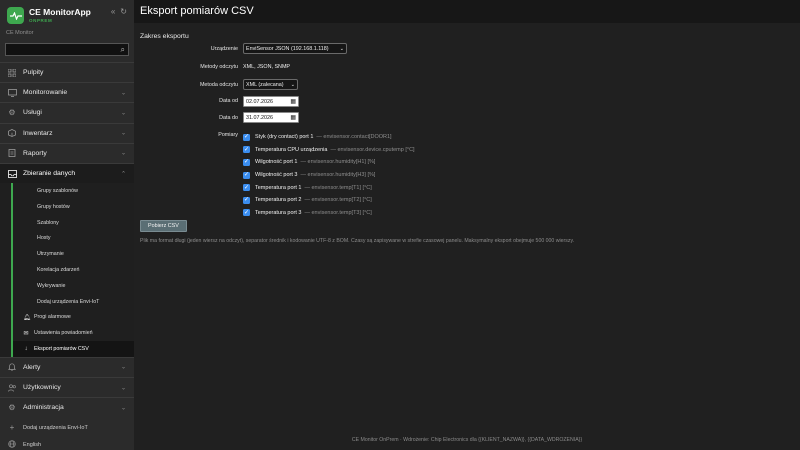  What do you see at coordinates (219, 67) in the screenshot?
I see `read-methods-label: Metody odczytu` at bounding box center [219, 67].